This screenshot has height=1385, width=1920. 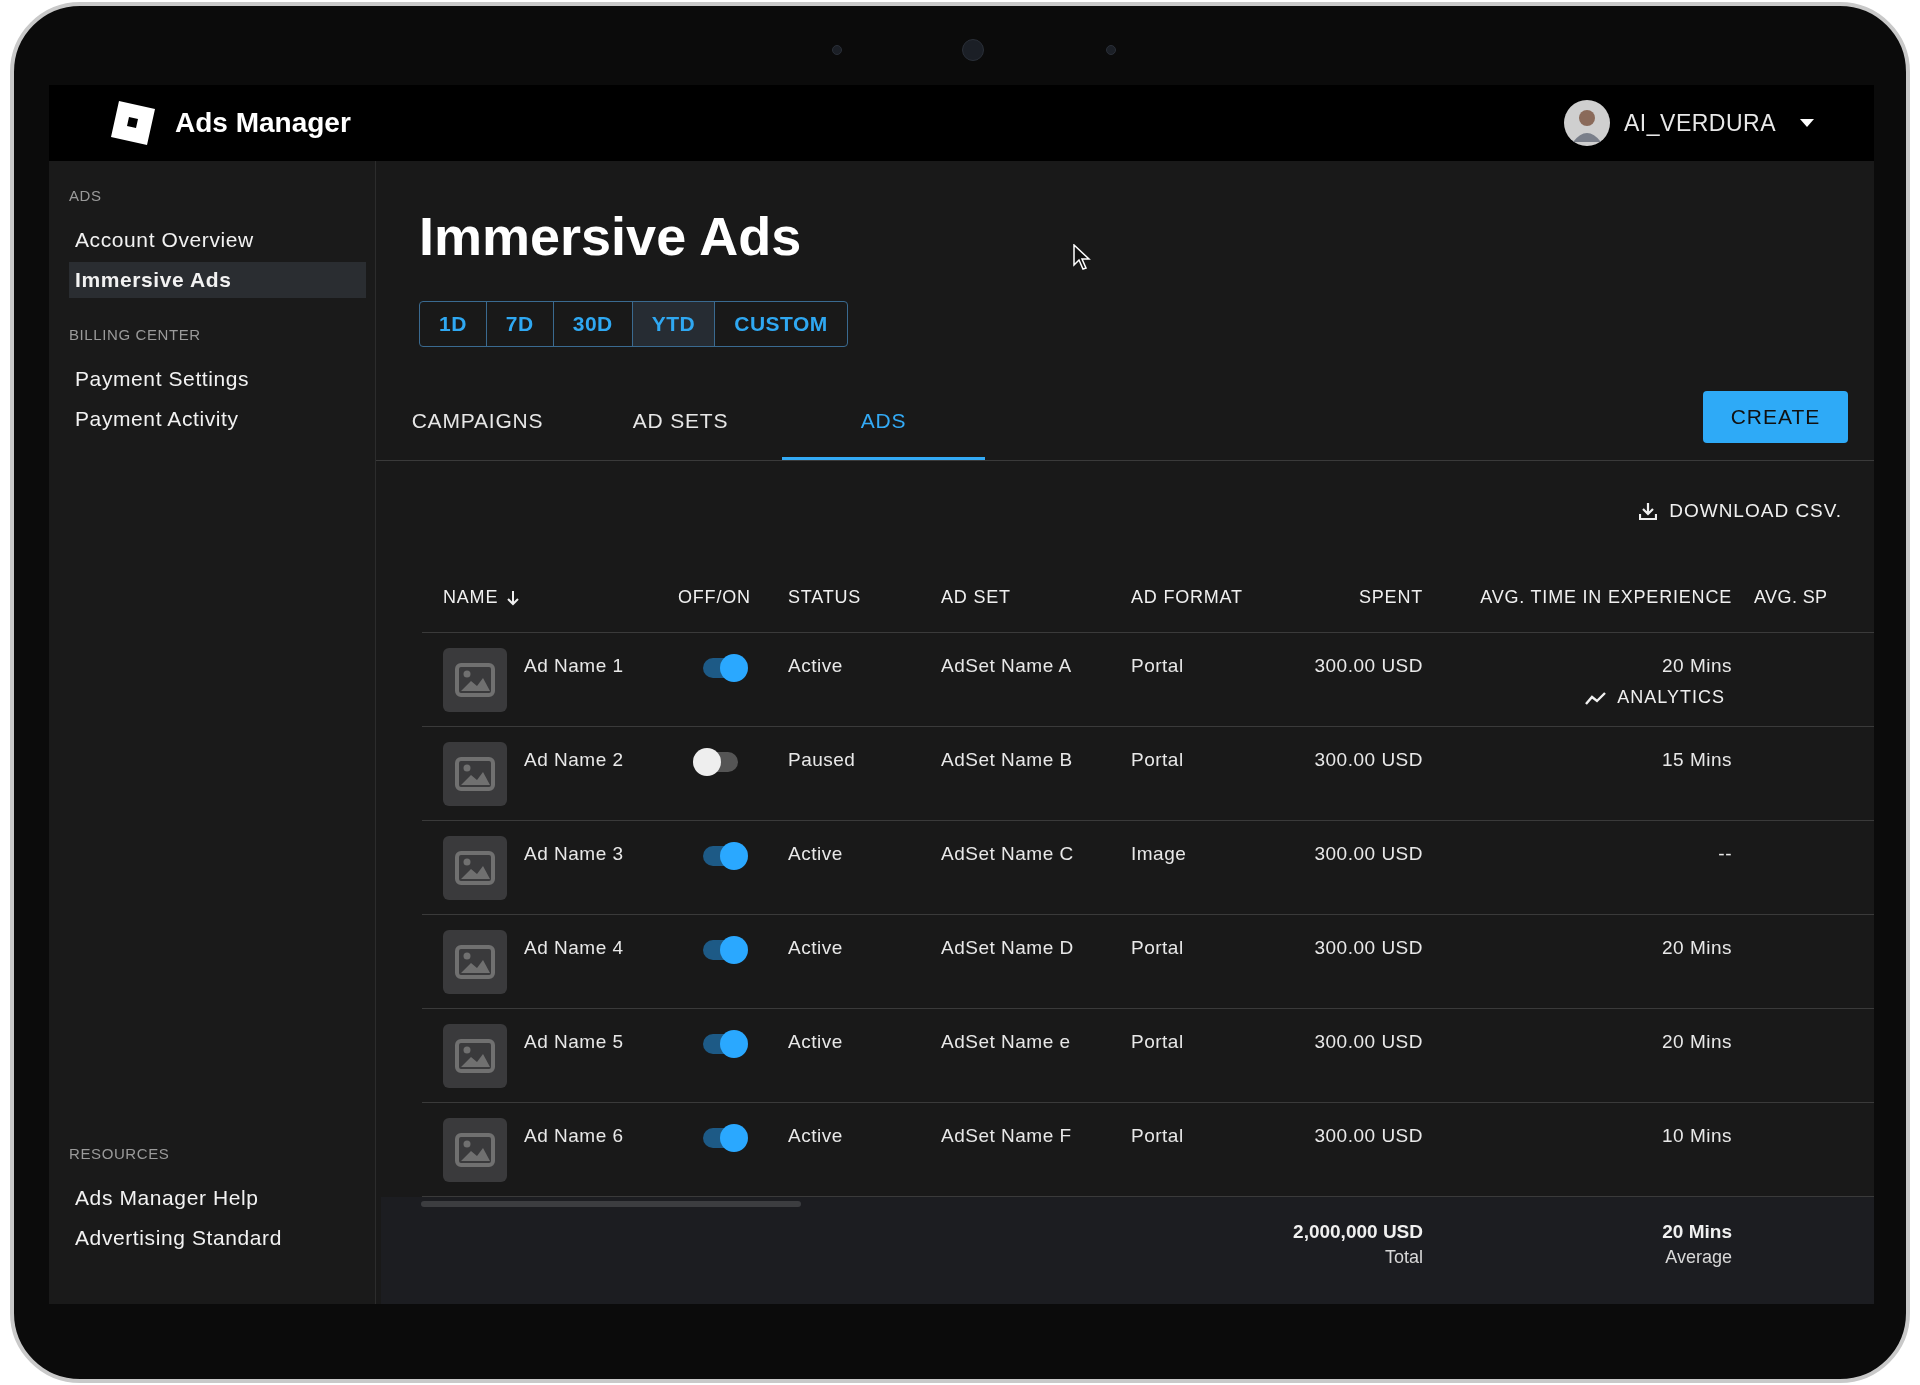 I want to click on sidebar-item: Ads Manager Help, so click(x=217, y=1198).